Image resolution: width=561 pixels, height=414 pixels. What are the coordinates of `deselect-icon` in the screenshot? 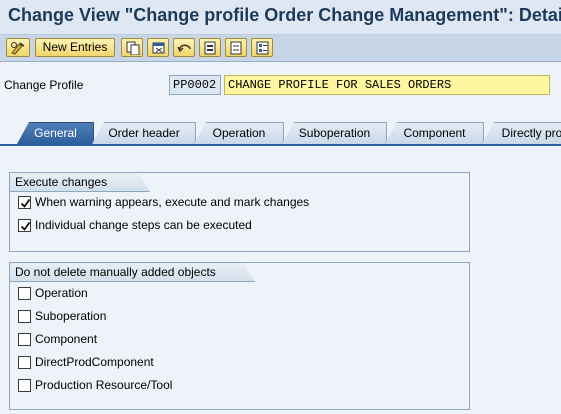 It's located at (236, 48).